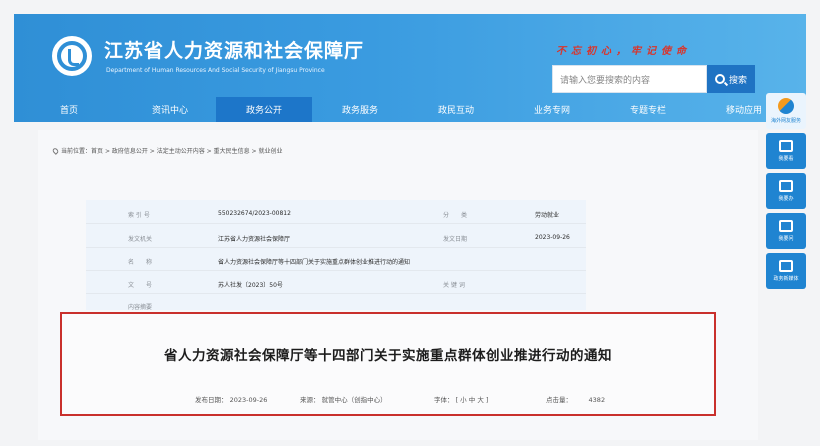 The image size is (820, 446). Describe the element at coordinates (360, 109) in the screenshot. I see `nav-gov-service: 政务服务` at that location.